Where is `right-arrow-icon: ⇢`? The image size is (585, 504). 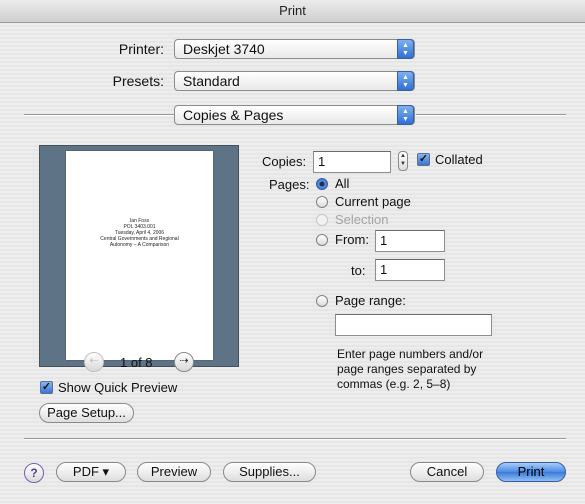 right-arrow-icon: ⇢ is located at coordinates (184, 361).